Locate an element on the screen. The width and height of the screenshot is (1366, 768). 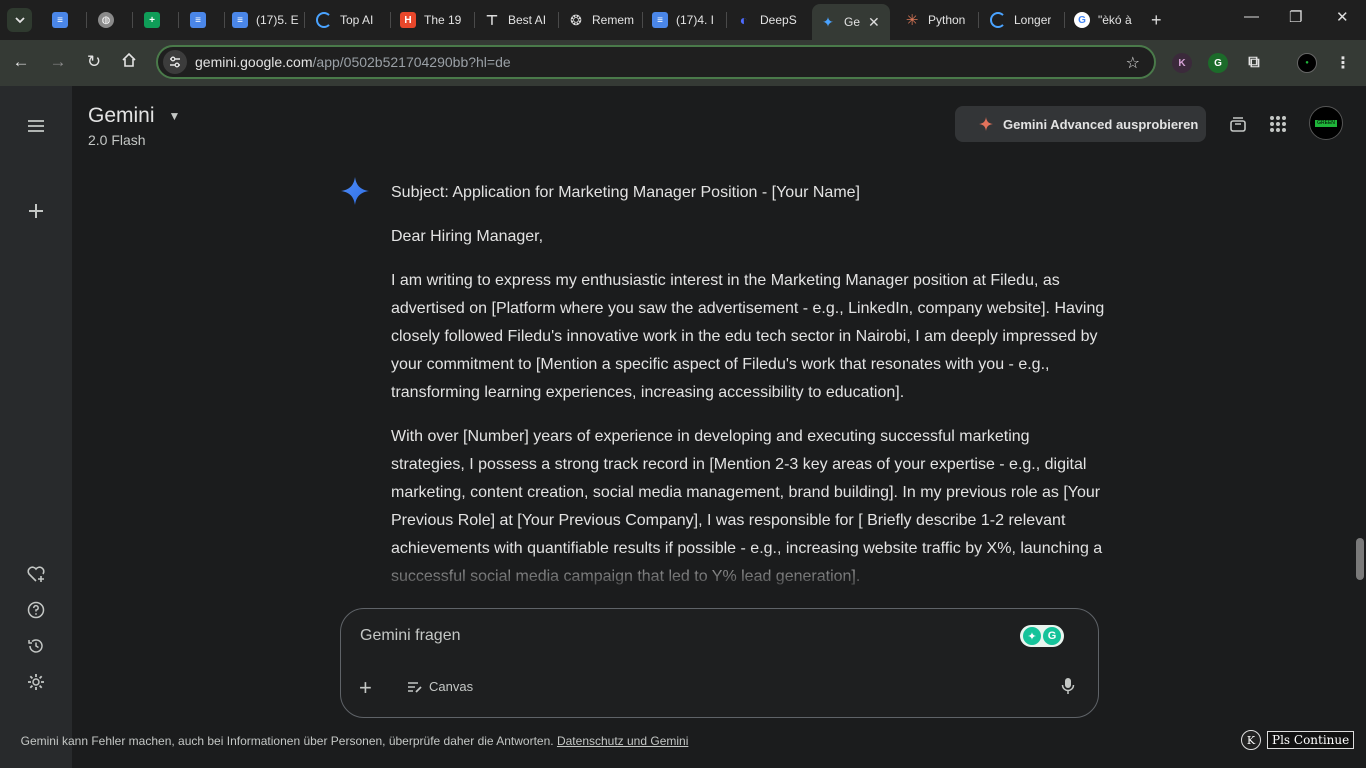
close-tab-icon: ✕ is located at coordinates (874, 22).